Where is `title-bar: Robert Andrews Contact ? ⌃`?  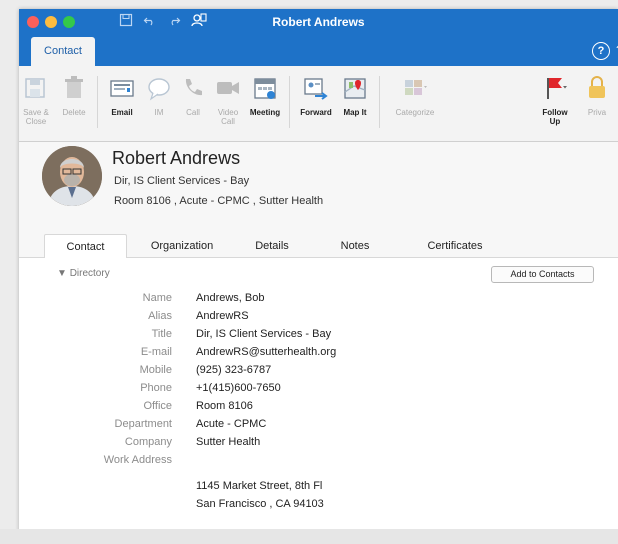
title-bar: Robert Andrews Contact ? ⌃ is located at coordinates (318, 37).